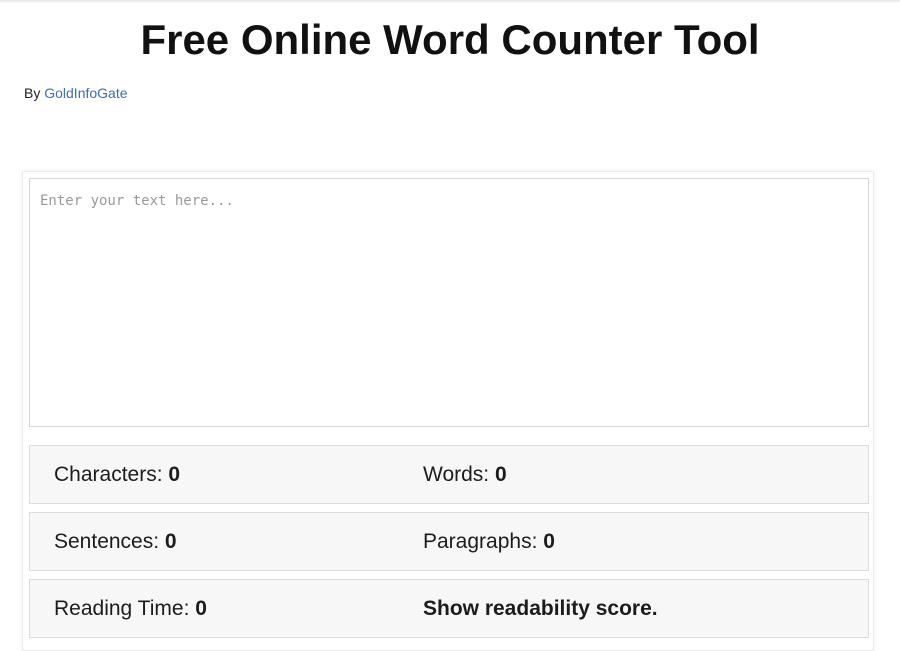  I want to click on stats-row-reading-readability: Reading Time: 0 Show readability score., so click(449, 608).